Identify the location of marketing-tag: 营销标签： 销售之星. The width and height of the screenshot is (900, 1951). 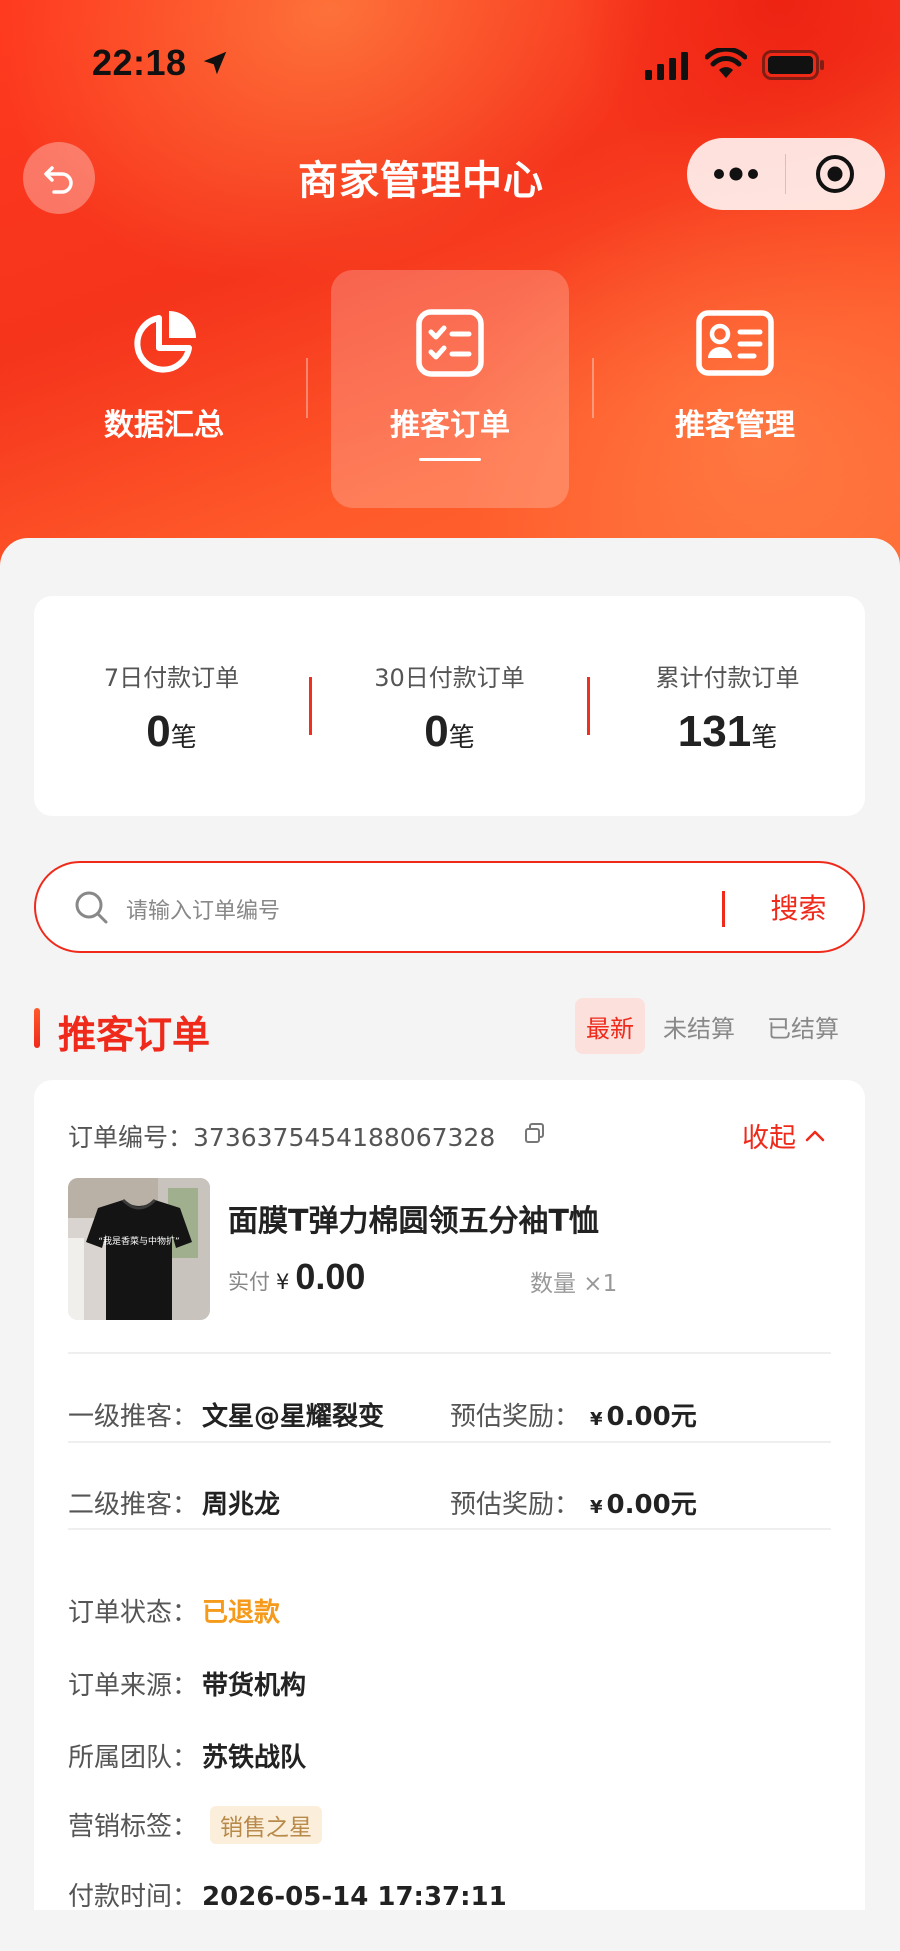
(195, 1825).